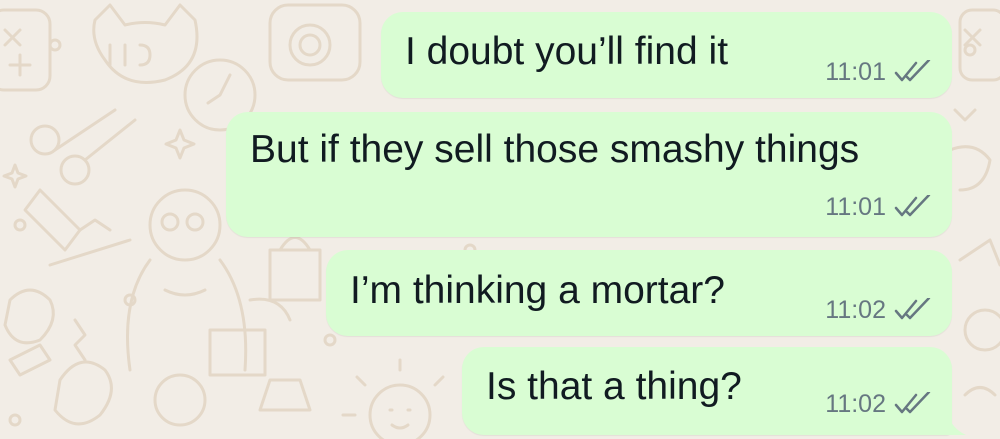 This screenshot has width=1000, height=439. What do you see at coordinates (953, 420) in the screenshot?
I see `bubble-tail` at bounding box center [953, 420].